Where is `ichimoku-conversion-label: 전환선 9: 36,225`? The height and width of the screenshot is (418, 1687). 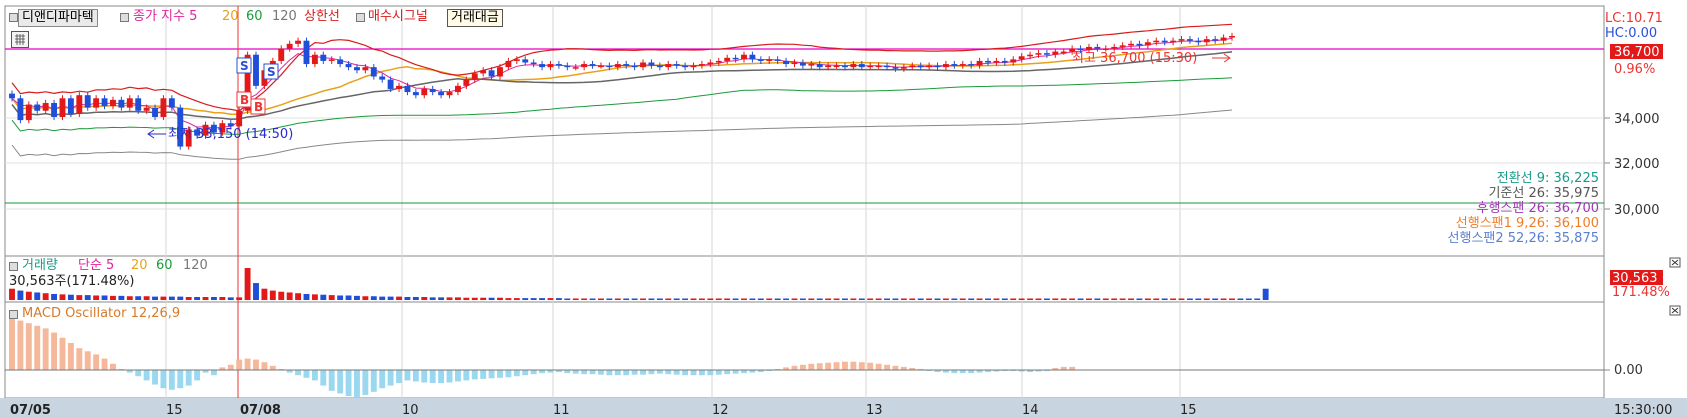
ichimoku-conversion-label: 전환선 9: 36,225 is located at coordinates (1547, 178).